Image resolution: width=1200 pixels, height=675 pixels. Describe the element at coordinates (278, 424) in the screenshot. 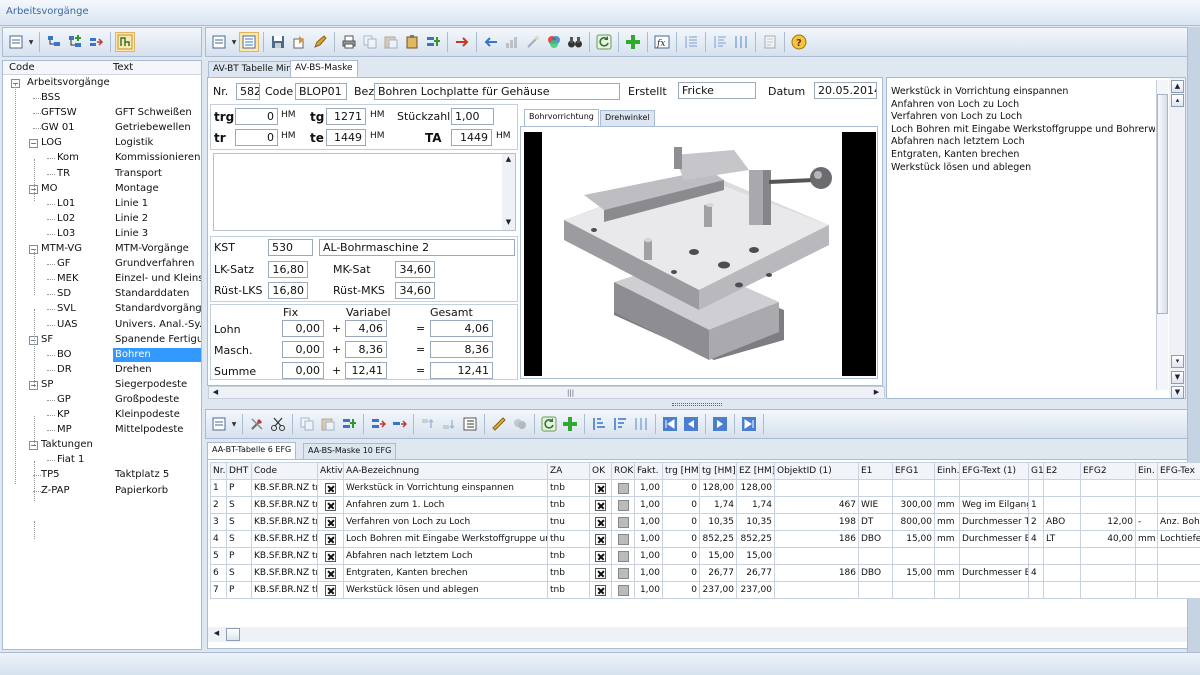

I see `cut-icon` at that location.